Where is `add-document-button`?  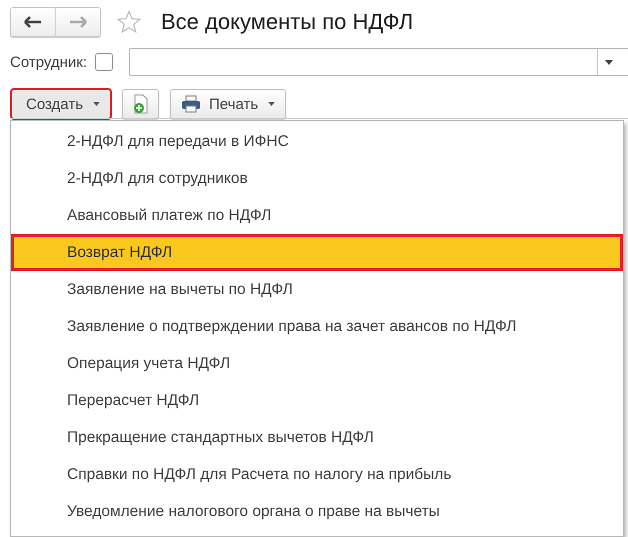
add-document-button is located at coordinates (141, 104).